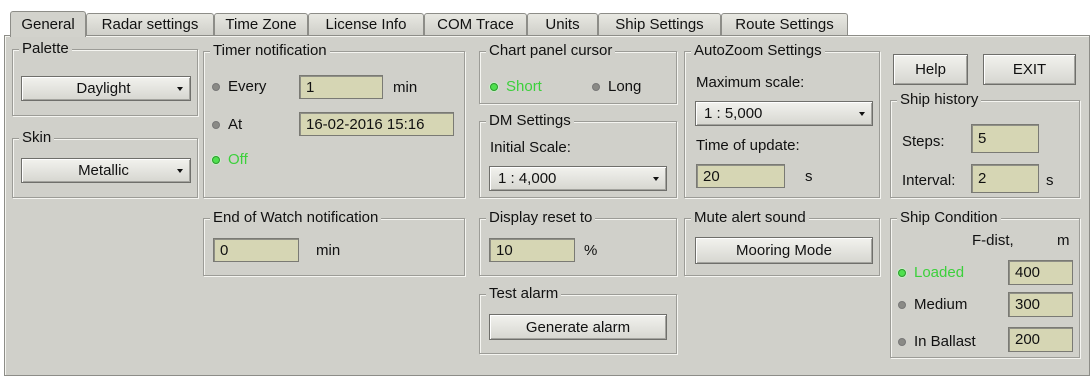 The width and height of the screenshot is (1092, 378). Describe the element at coordinates (982, 178) in the screenshot. I see `interval-value: 2` at that location.